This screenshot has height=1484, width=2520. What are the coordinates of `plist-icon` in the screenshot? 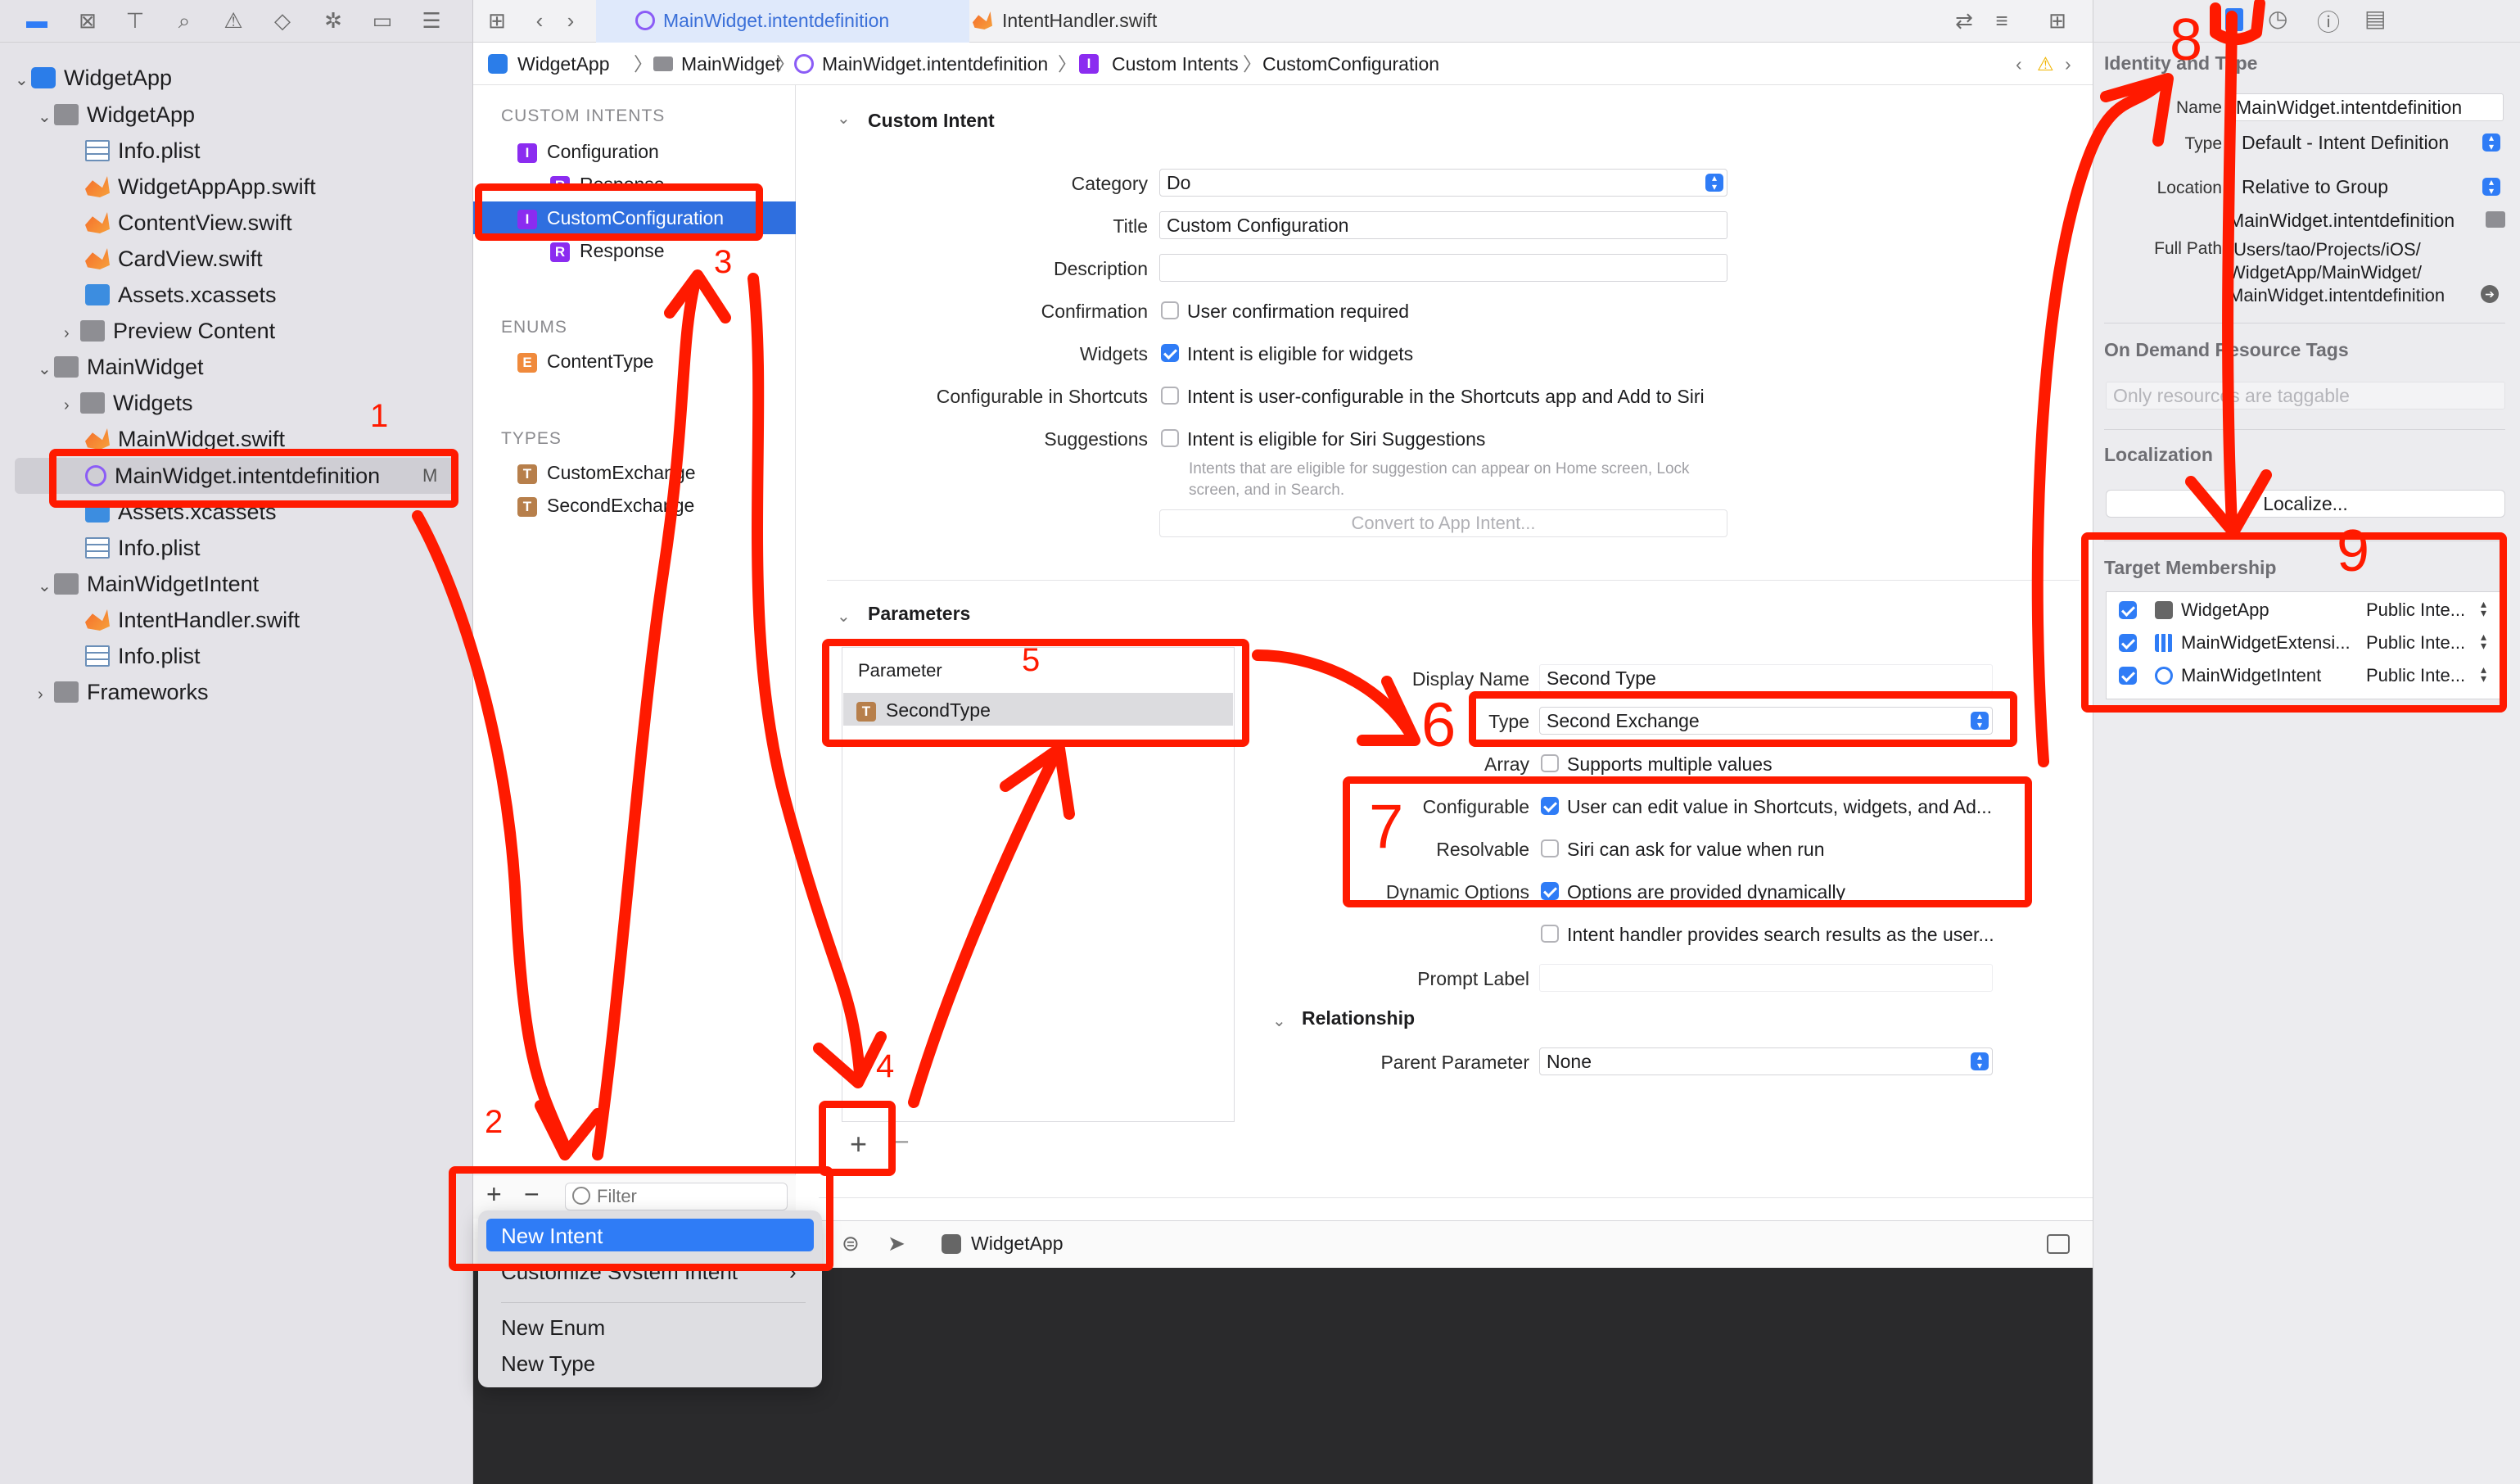 It's located at (97, 656).